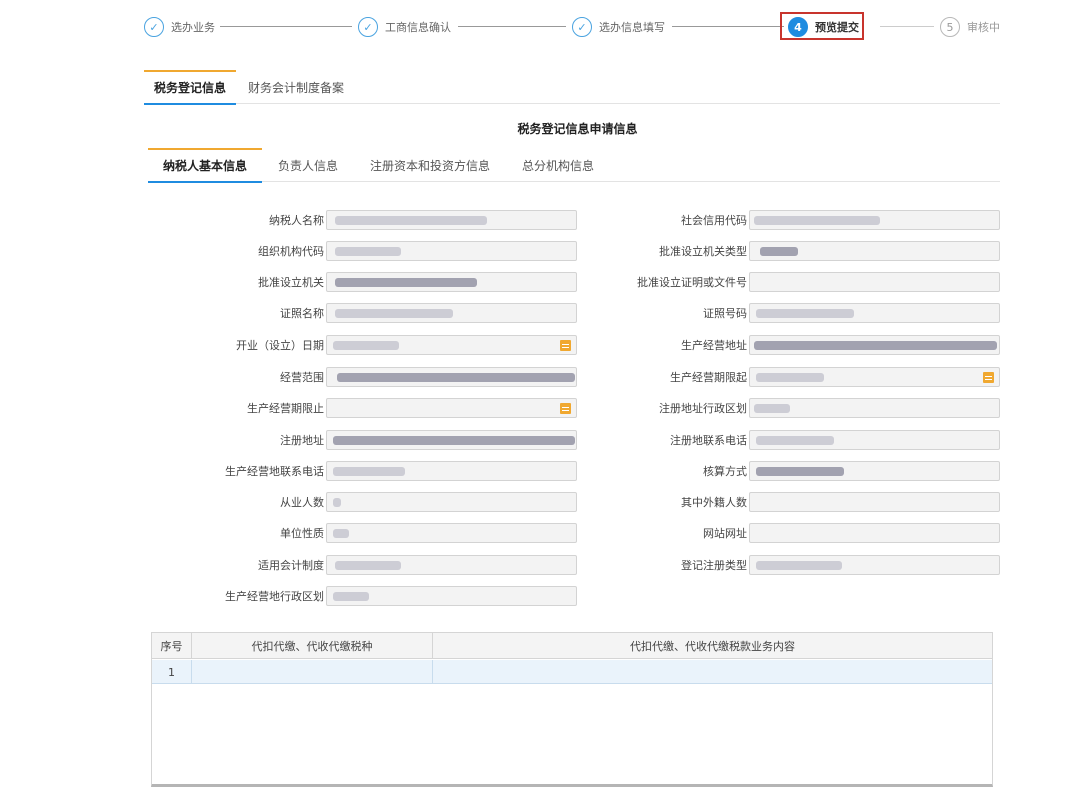  Describe the element at coordinates (714, 502) in the screenshot. I see `field-label: 其中外籍人数` at that location.